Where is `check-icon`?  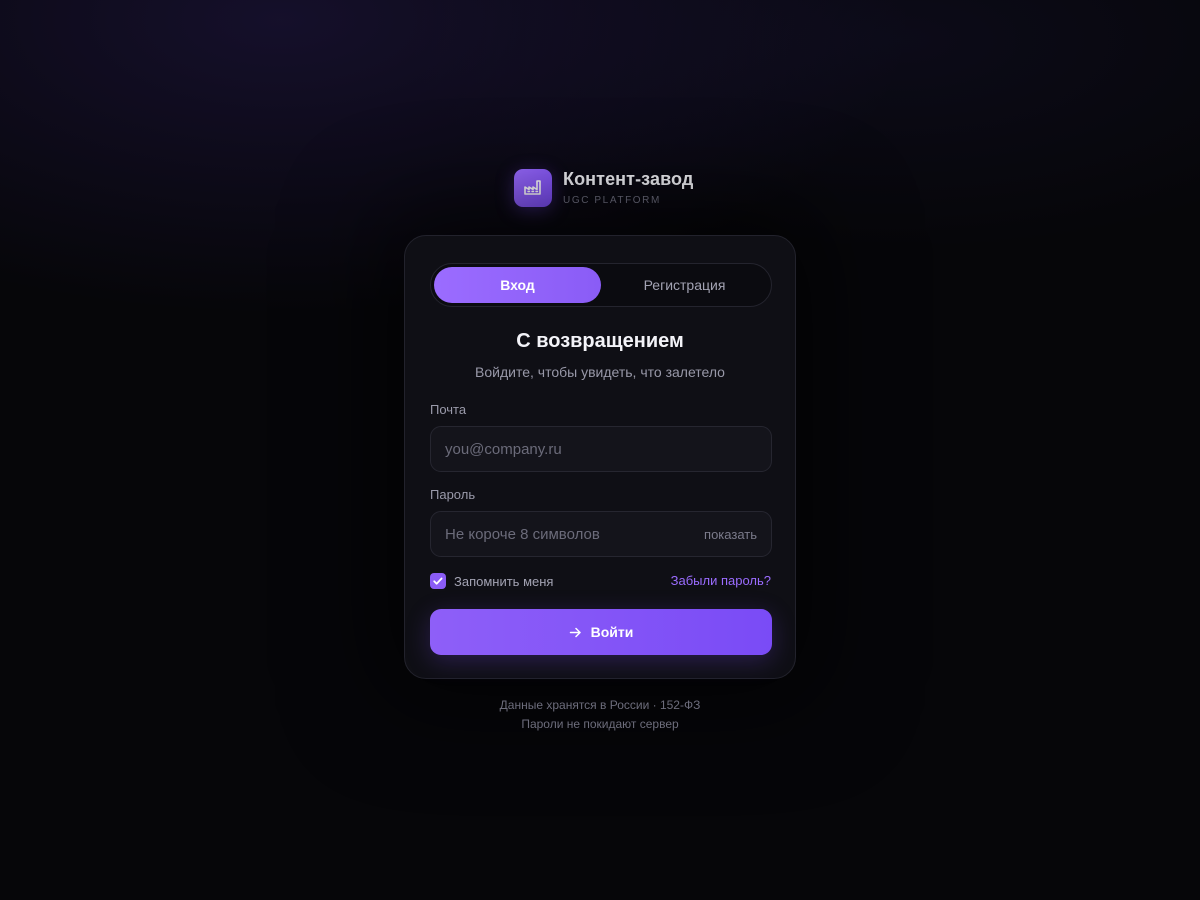 check-icon is located at coordinates (438, 581).